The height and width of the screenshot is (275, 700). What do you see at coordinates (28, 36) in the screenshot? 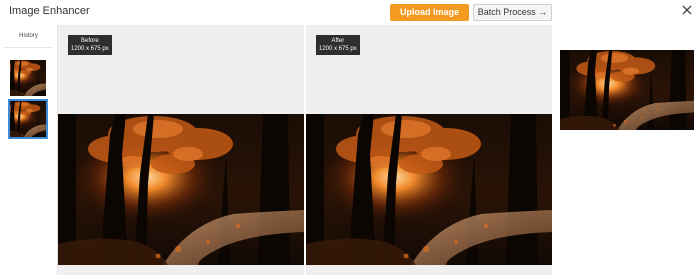
I see `history-title: History` at bounding box center [28, 36].